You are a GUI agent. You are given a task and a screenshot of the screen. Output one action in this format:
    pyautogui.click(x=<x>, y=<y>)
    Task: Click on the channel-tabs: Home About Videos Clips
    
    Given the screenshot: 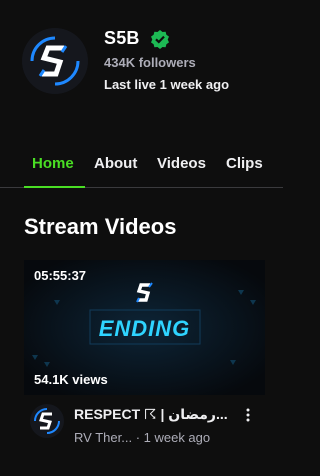 What is the action you would take?
    pyautogui.click(x=141, y=171)
    